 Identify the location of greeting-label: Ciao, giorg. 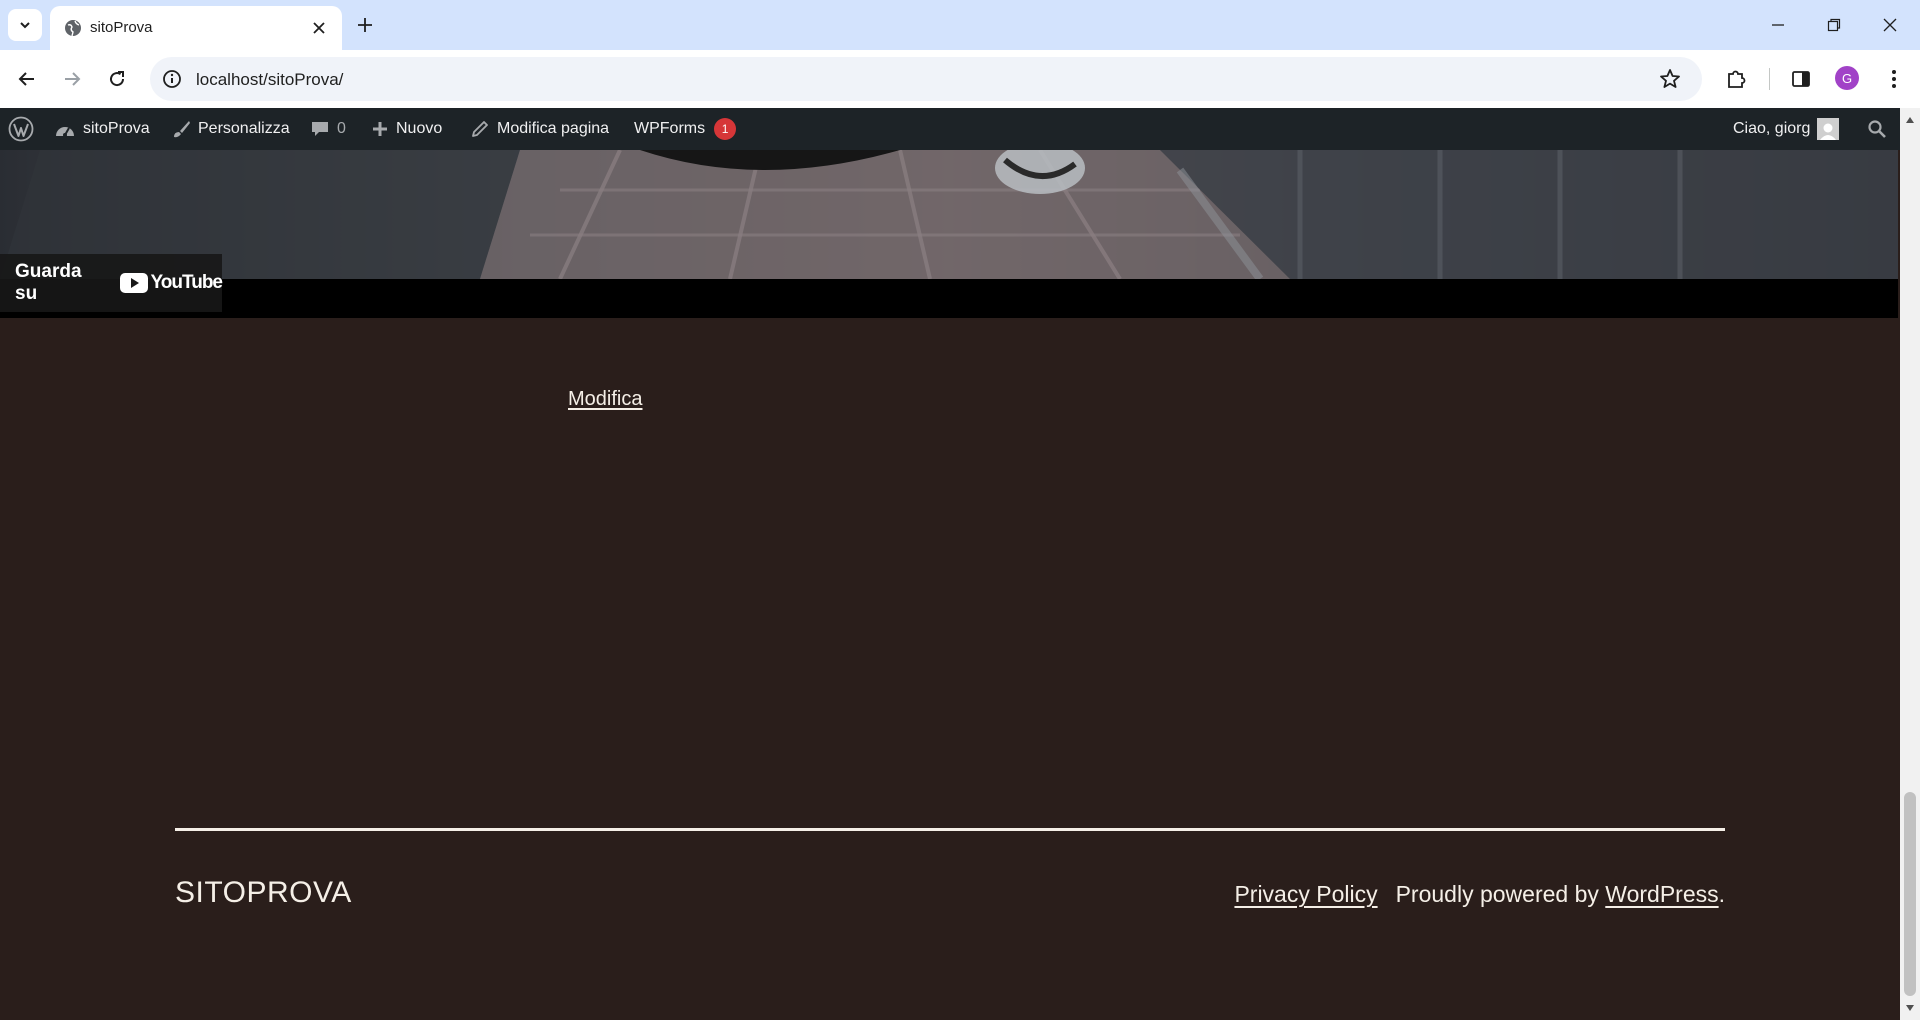
(1772, 128).